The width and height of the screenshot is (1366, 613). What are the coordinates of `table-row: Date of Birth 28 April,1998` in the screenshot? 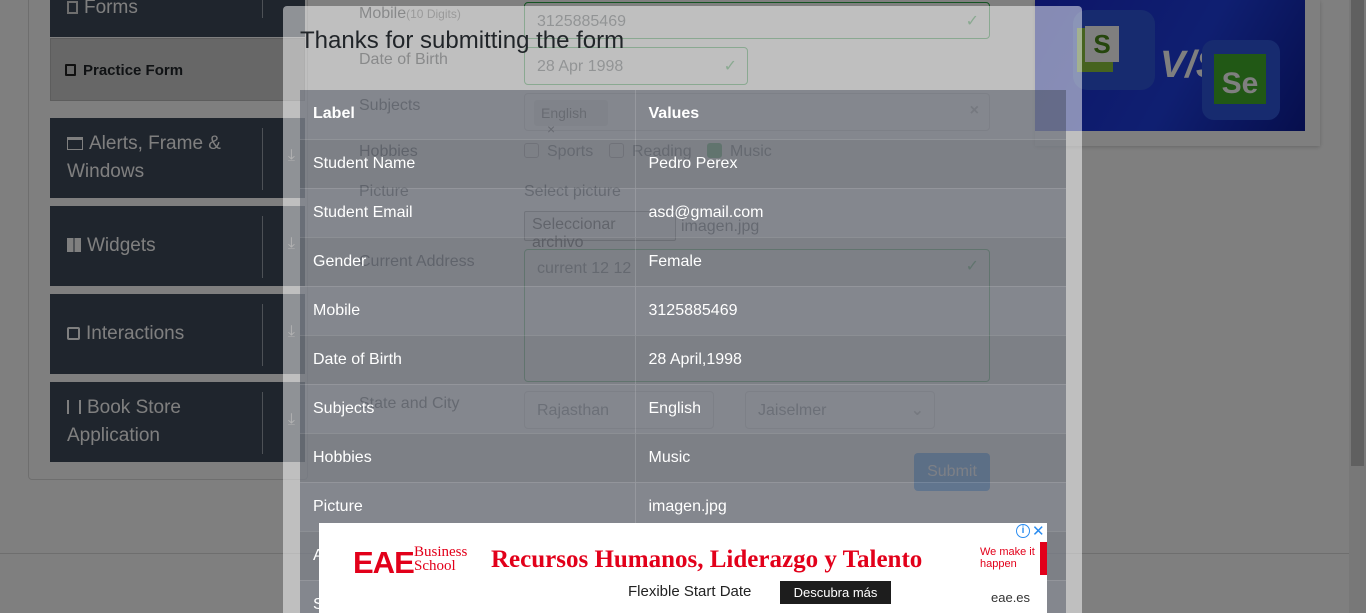 It's located at (683, 359).